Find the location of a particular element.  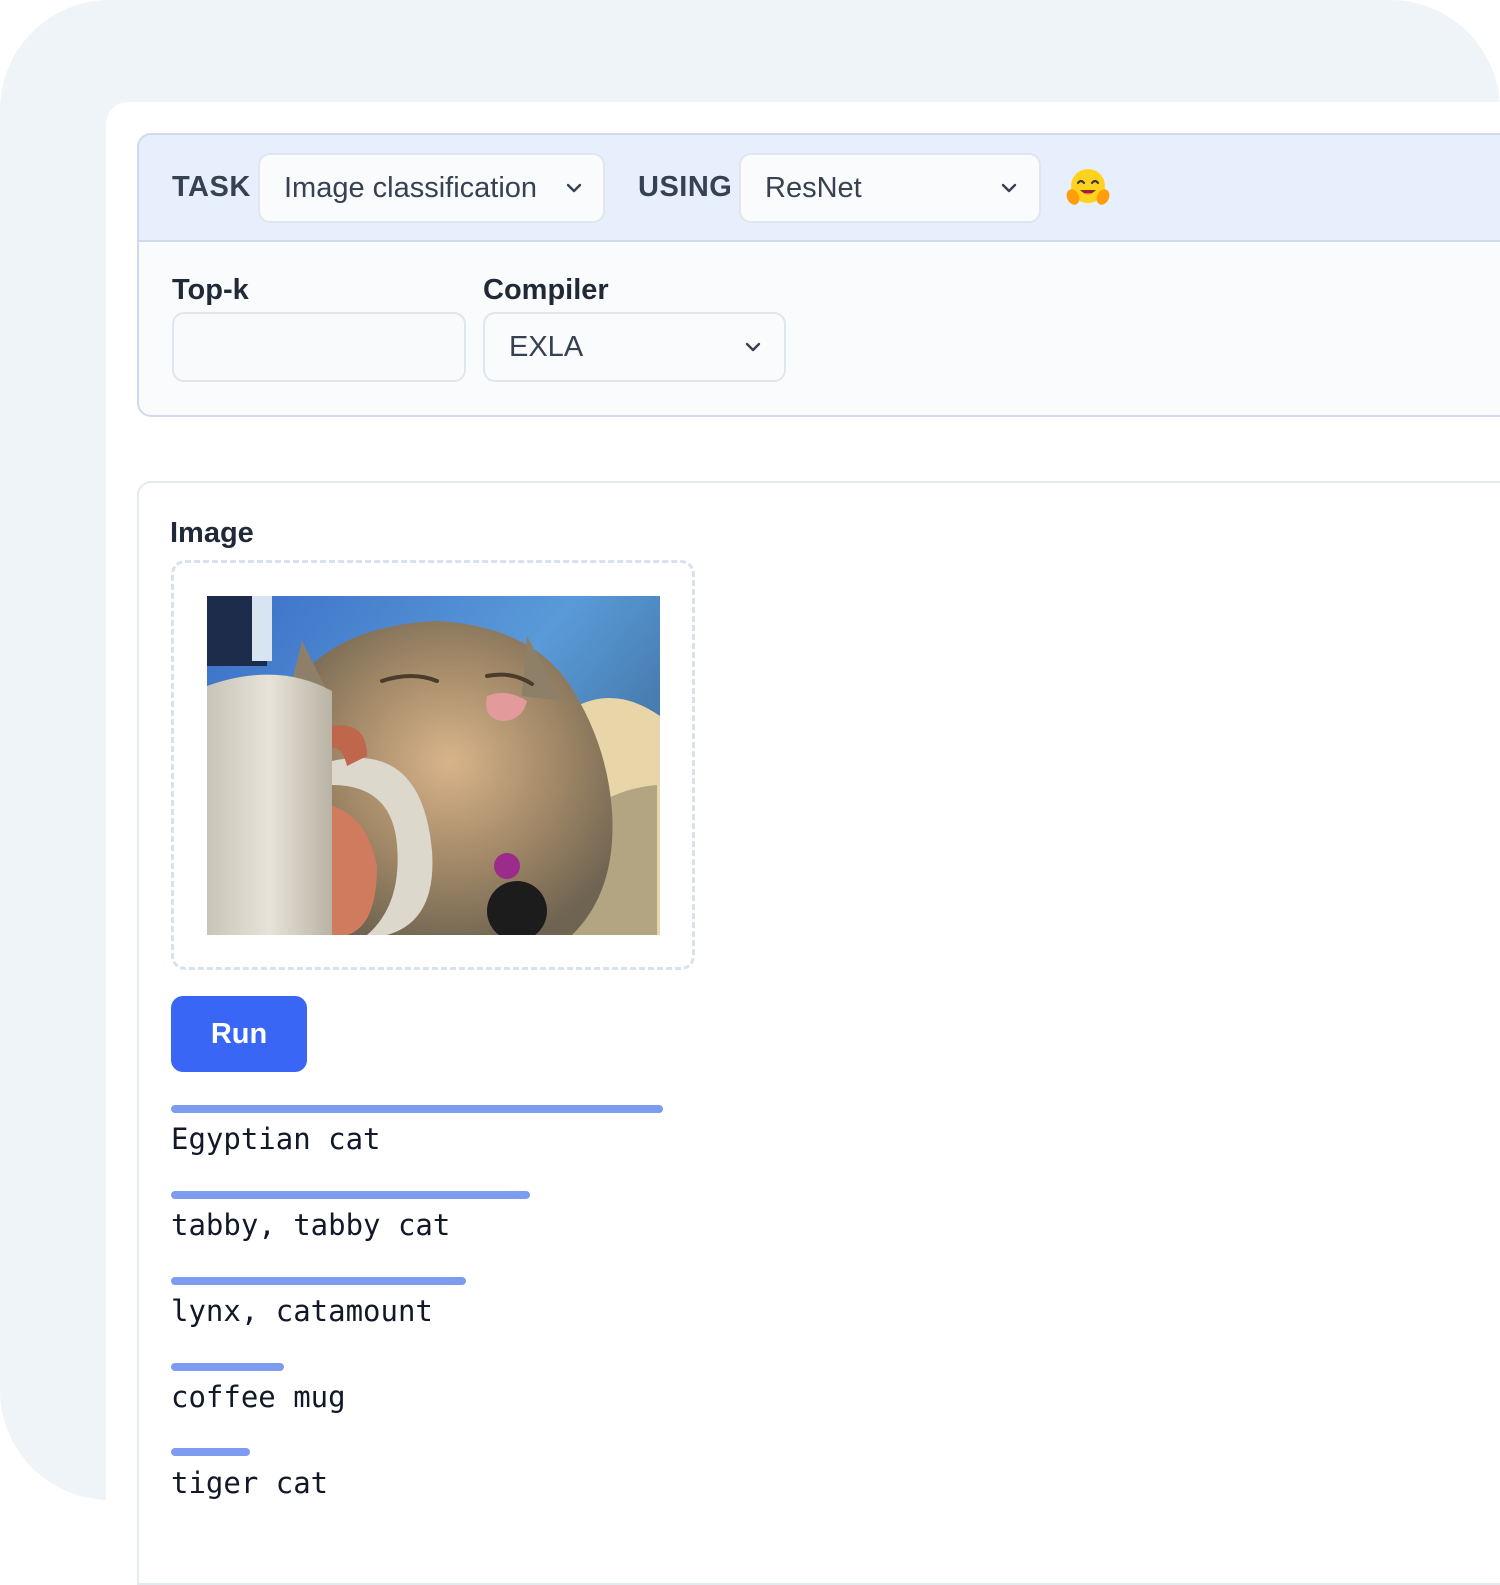

compiler-select: EXLA is located at coordinates (634, 347).